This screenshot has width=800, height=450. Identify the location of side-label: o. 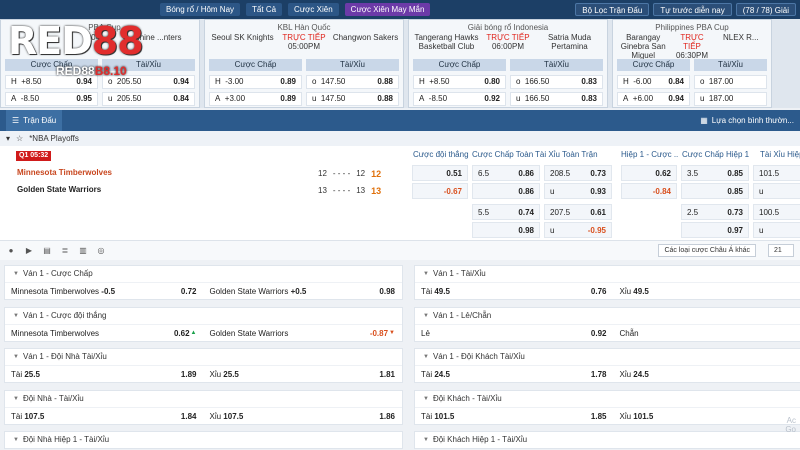
(518, 81).